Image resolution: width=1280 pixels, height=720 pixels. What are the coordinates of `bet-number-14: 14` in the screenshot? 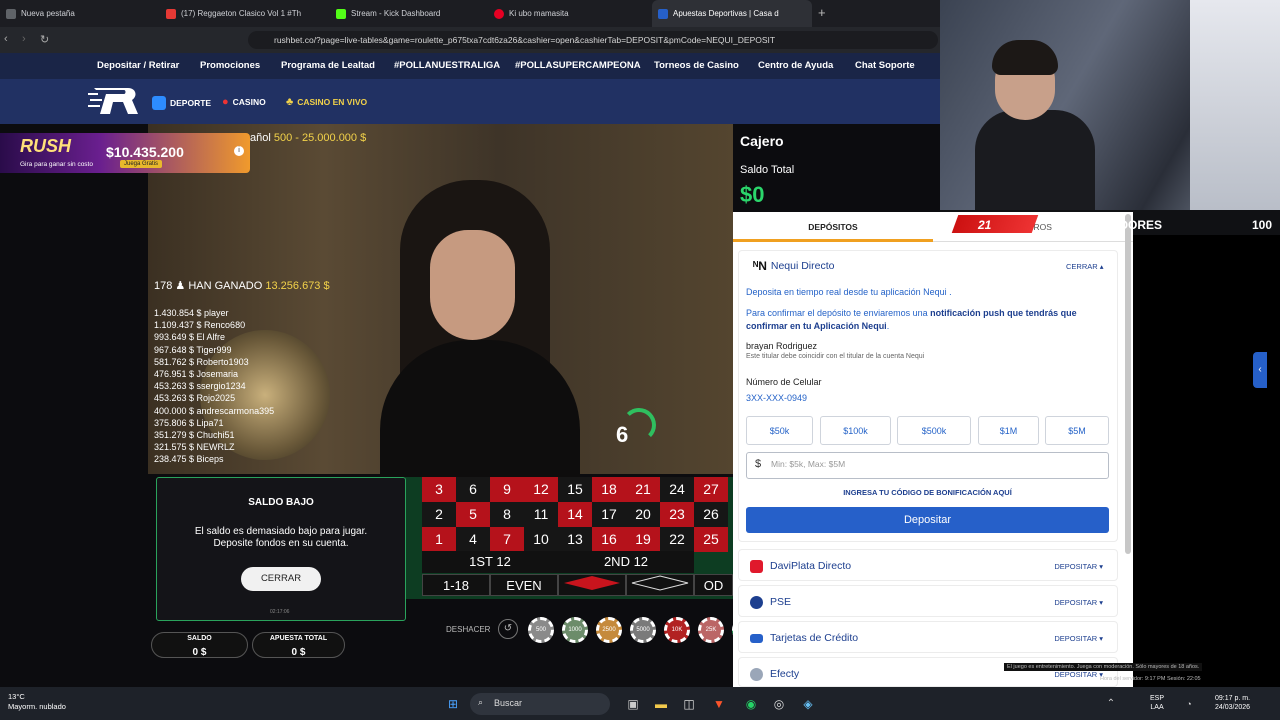 It's located at (575, 514).